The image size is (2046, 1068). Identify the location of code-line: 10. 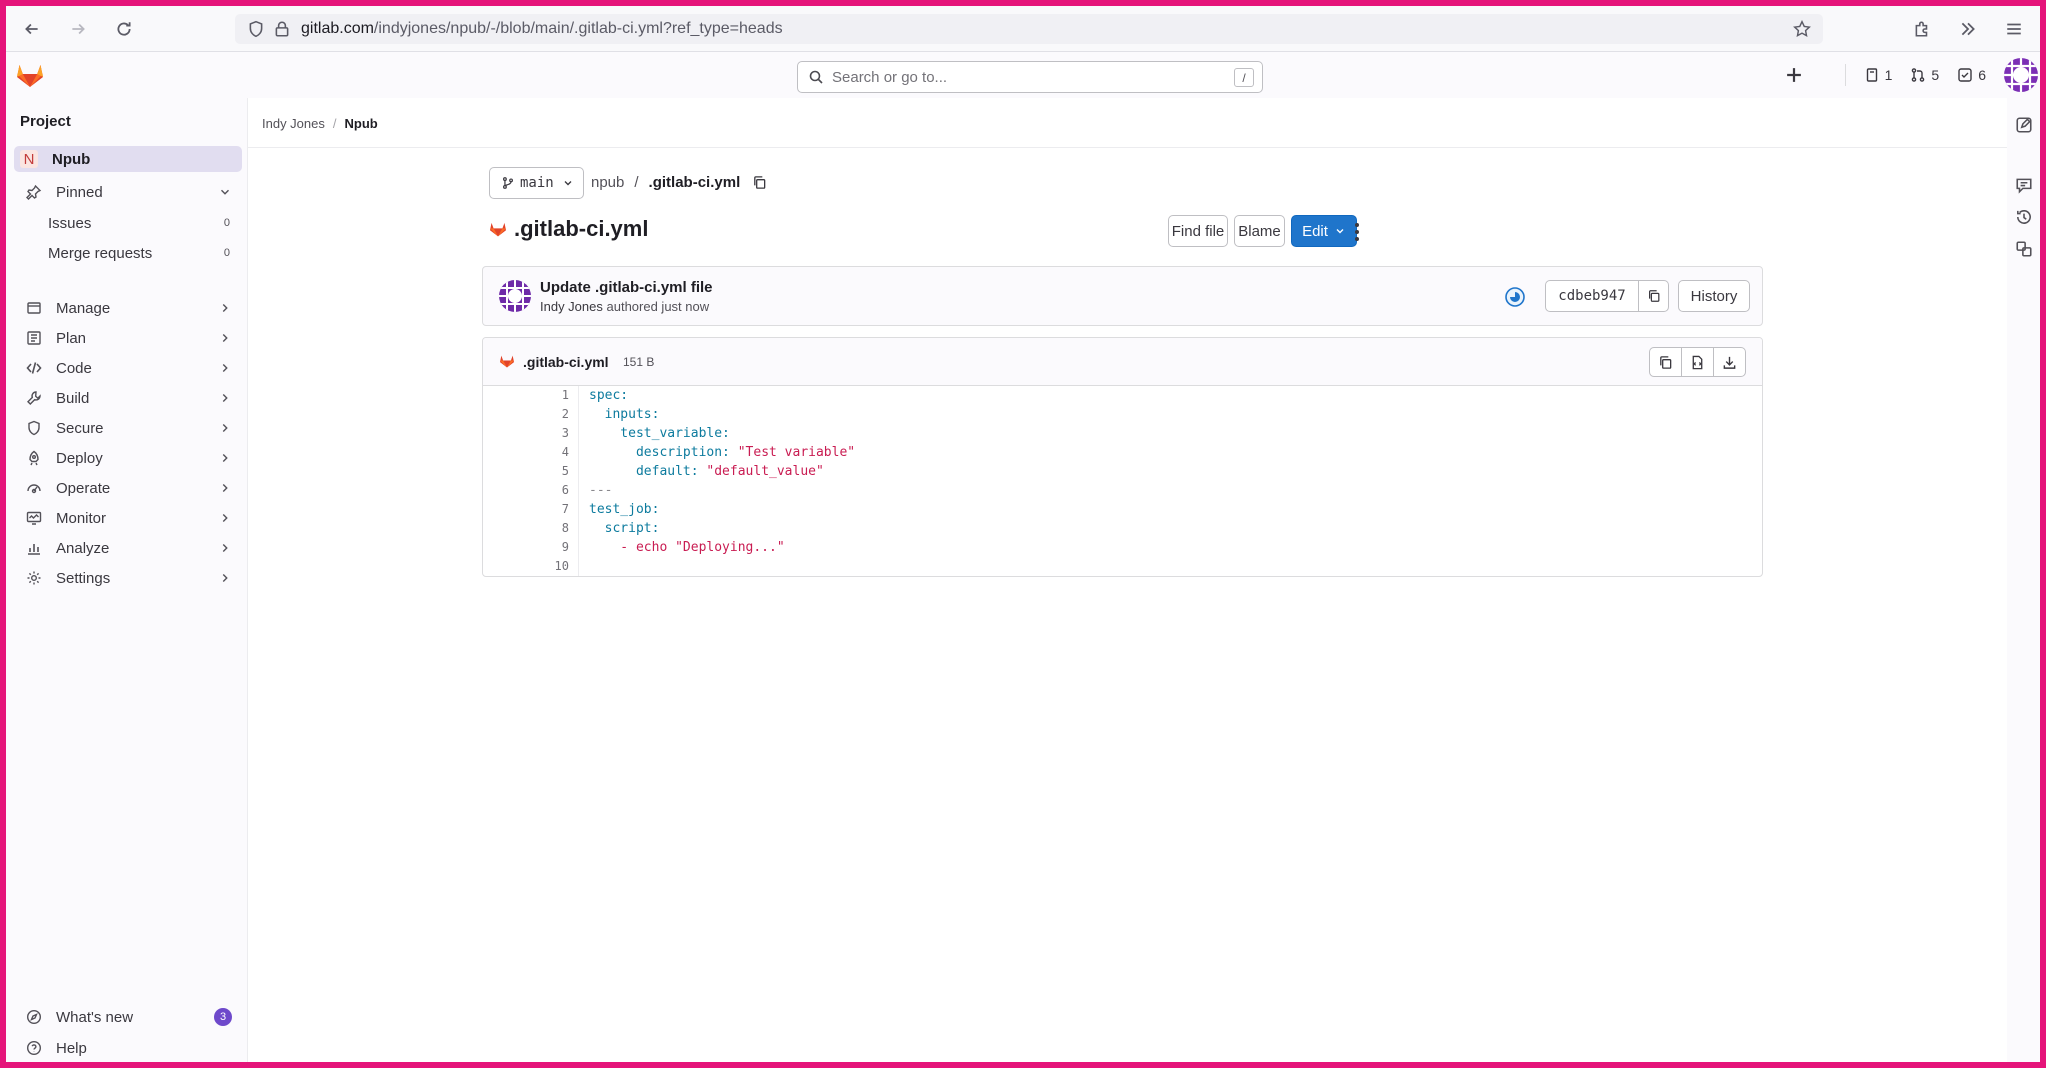
(1122, 566).